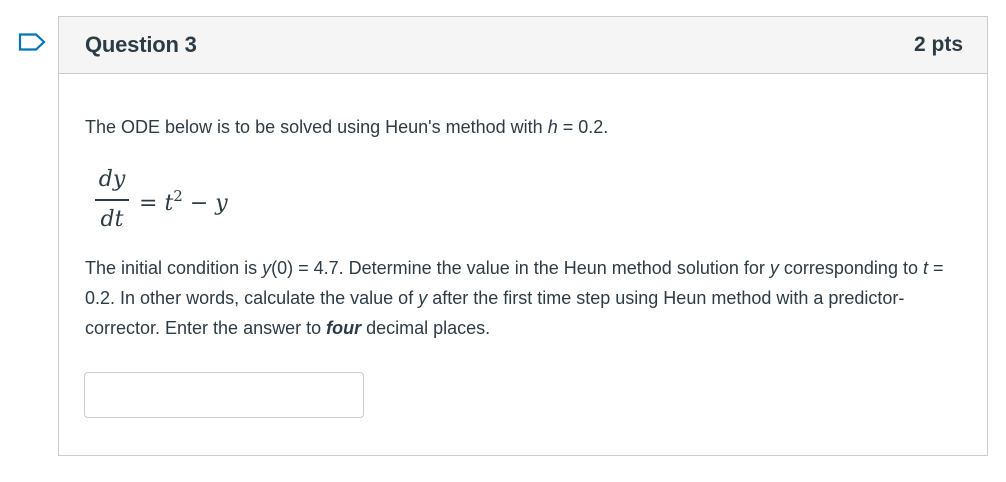 This screenshot has width=1006, height=482. I want to click on equals-sign: =, so click(148, 203).